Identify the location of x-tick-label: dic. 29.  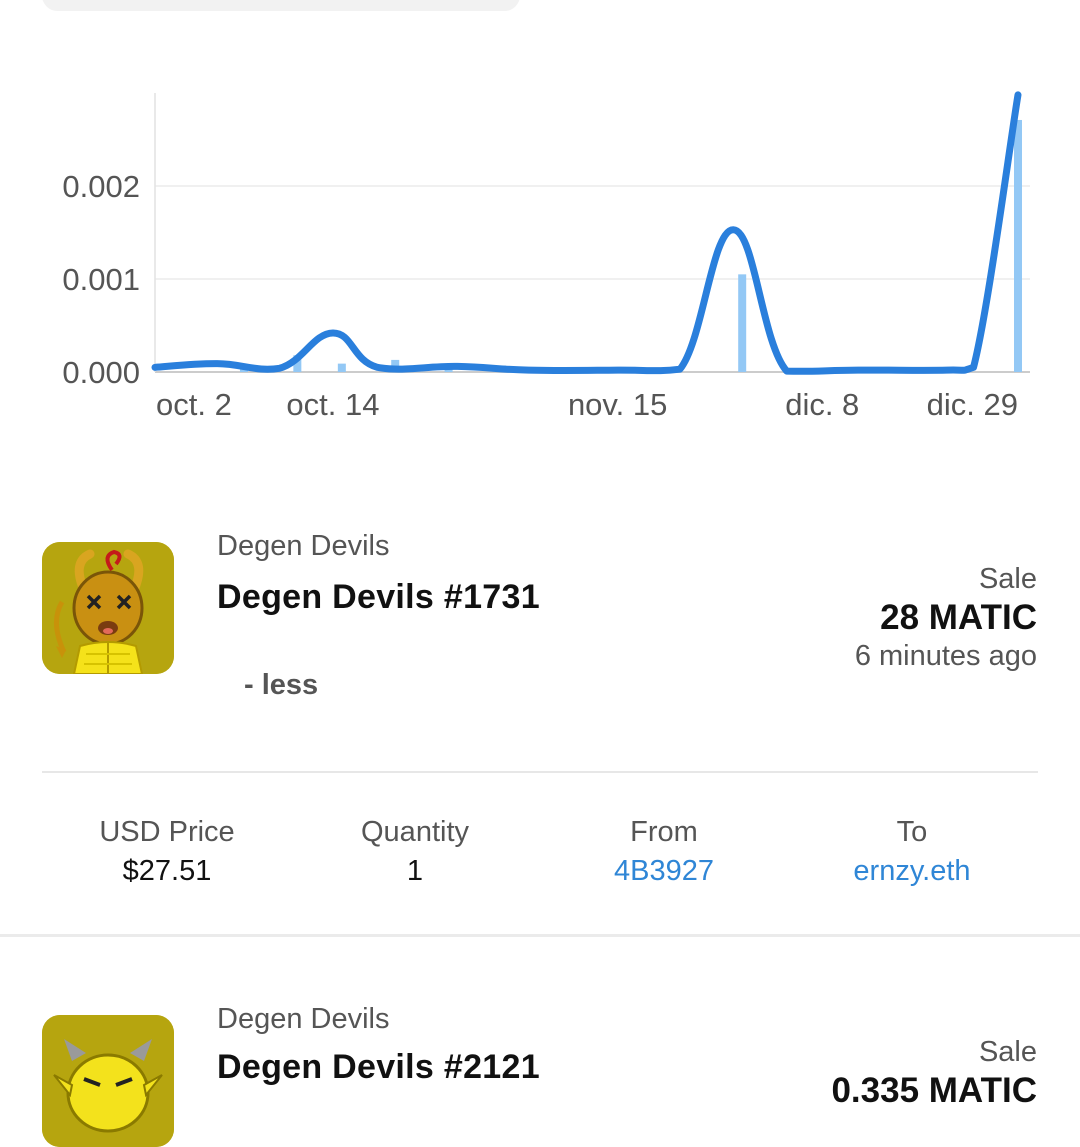
(972, 404).